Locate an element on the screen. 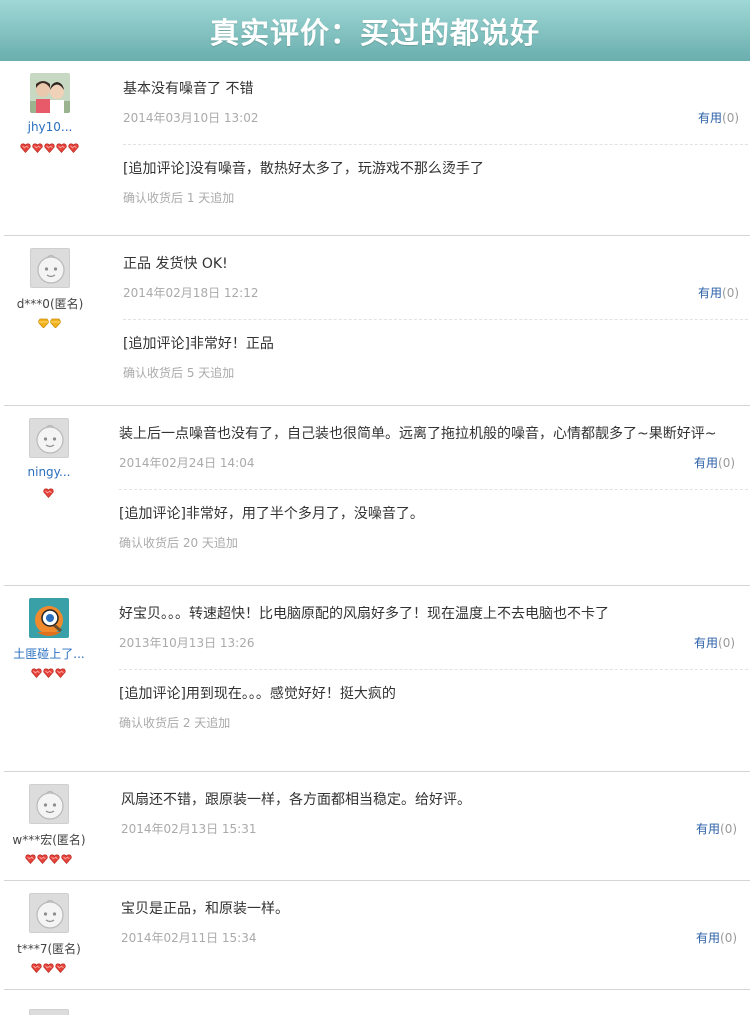 The image size is (750, 1015). append-review-note: 确认收货后 5 天追加 is located at coordinates (179, 373).